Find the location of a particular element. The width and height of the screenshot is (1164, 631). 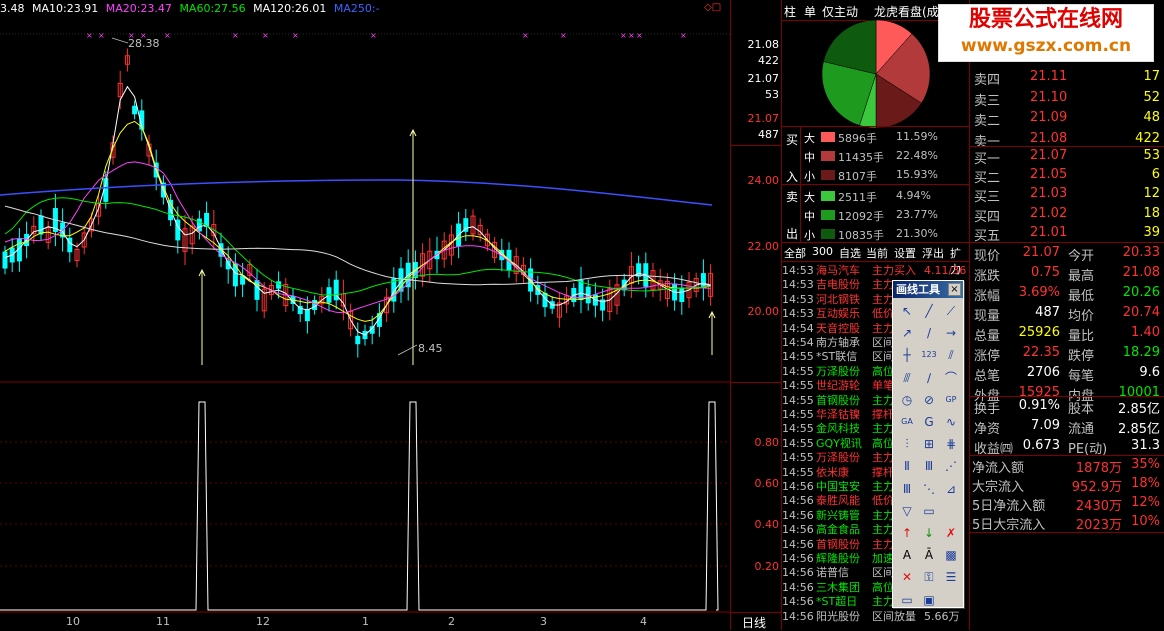

ratio-icon: ⋰ is located at coordinates (951, 466).